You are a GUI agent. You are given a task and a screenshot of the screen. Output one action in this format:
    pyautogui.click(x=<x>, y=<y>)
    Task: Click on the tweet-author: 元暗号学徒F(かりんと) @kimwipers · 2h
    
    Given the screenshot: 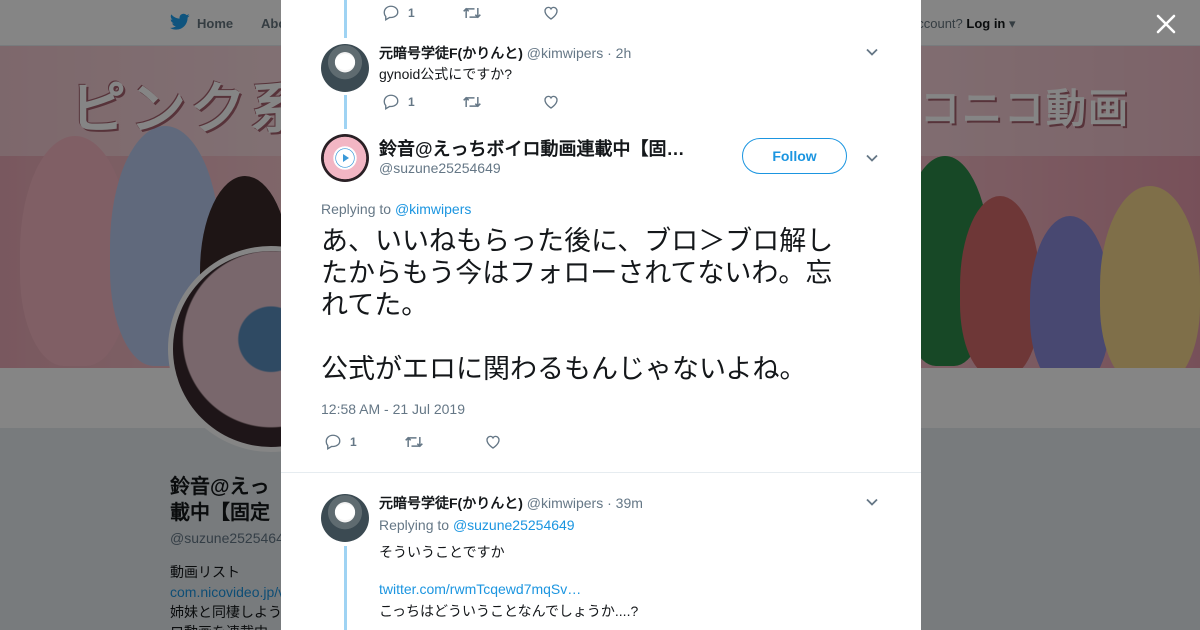 What is the action you would take?
    pyautogui.click(x=505, y=53)
    